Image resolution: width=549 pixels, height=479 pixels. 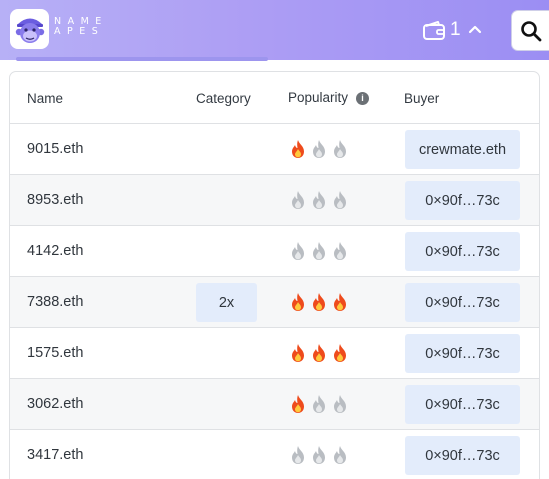 What do you see at coordinates (274, 30) in the screenshot?
I see `top-header: NAME APES 1` at bounding box center [274, 30].